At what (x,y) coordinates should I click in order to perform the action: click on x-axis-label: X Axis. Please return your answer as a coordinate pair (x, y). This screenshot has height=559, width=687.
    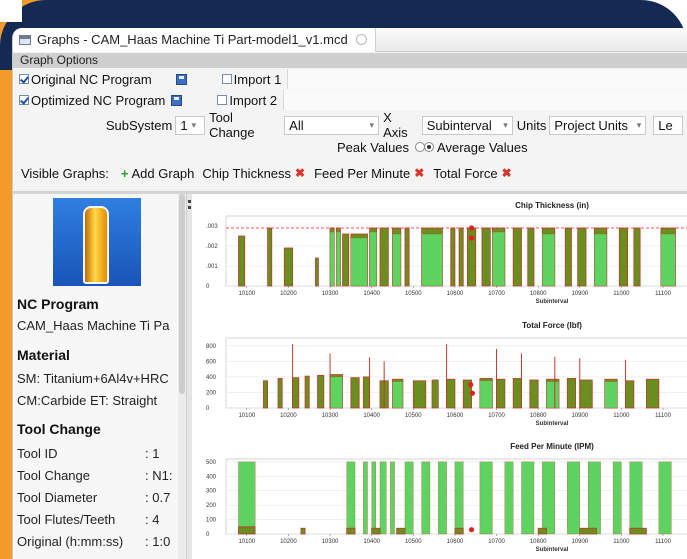
    Looking at the image, I should click on (395, 125).